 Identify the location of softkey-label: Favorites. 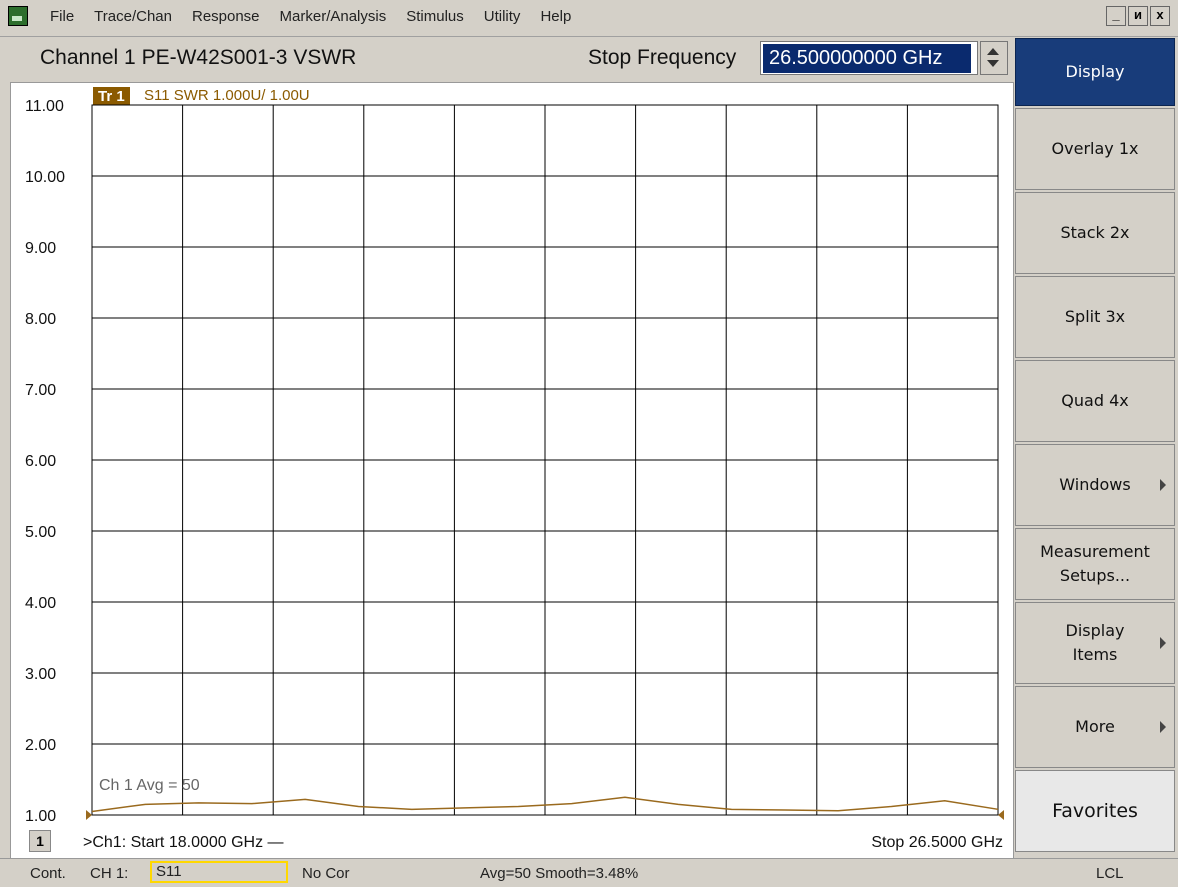
(1095, 810).